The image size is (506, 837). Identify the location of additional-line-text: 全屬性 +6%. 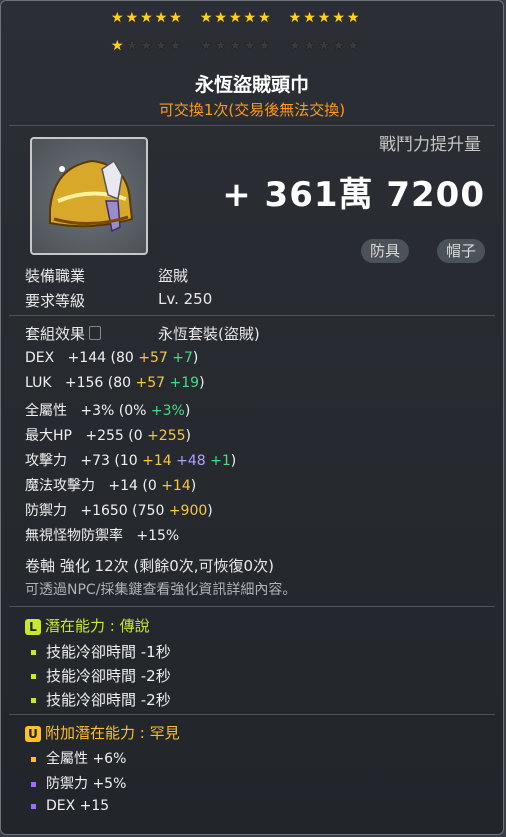
(86, 759).